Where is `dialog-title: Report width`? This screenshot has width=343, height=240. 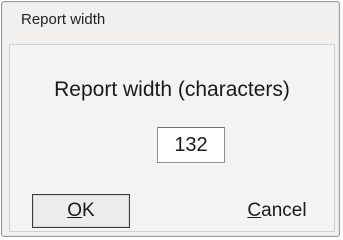 dialog-title: Report width is located at coordinates (63, 19).